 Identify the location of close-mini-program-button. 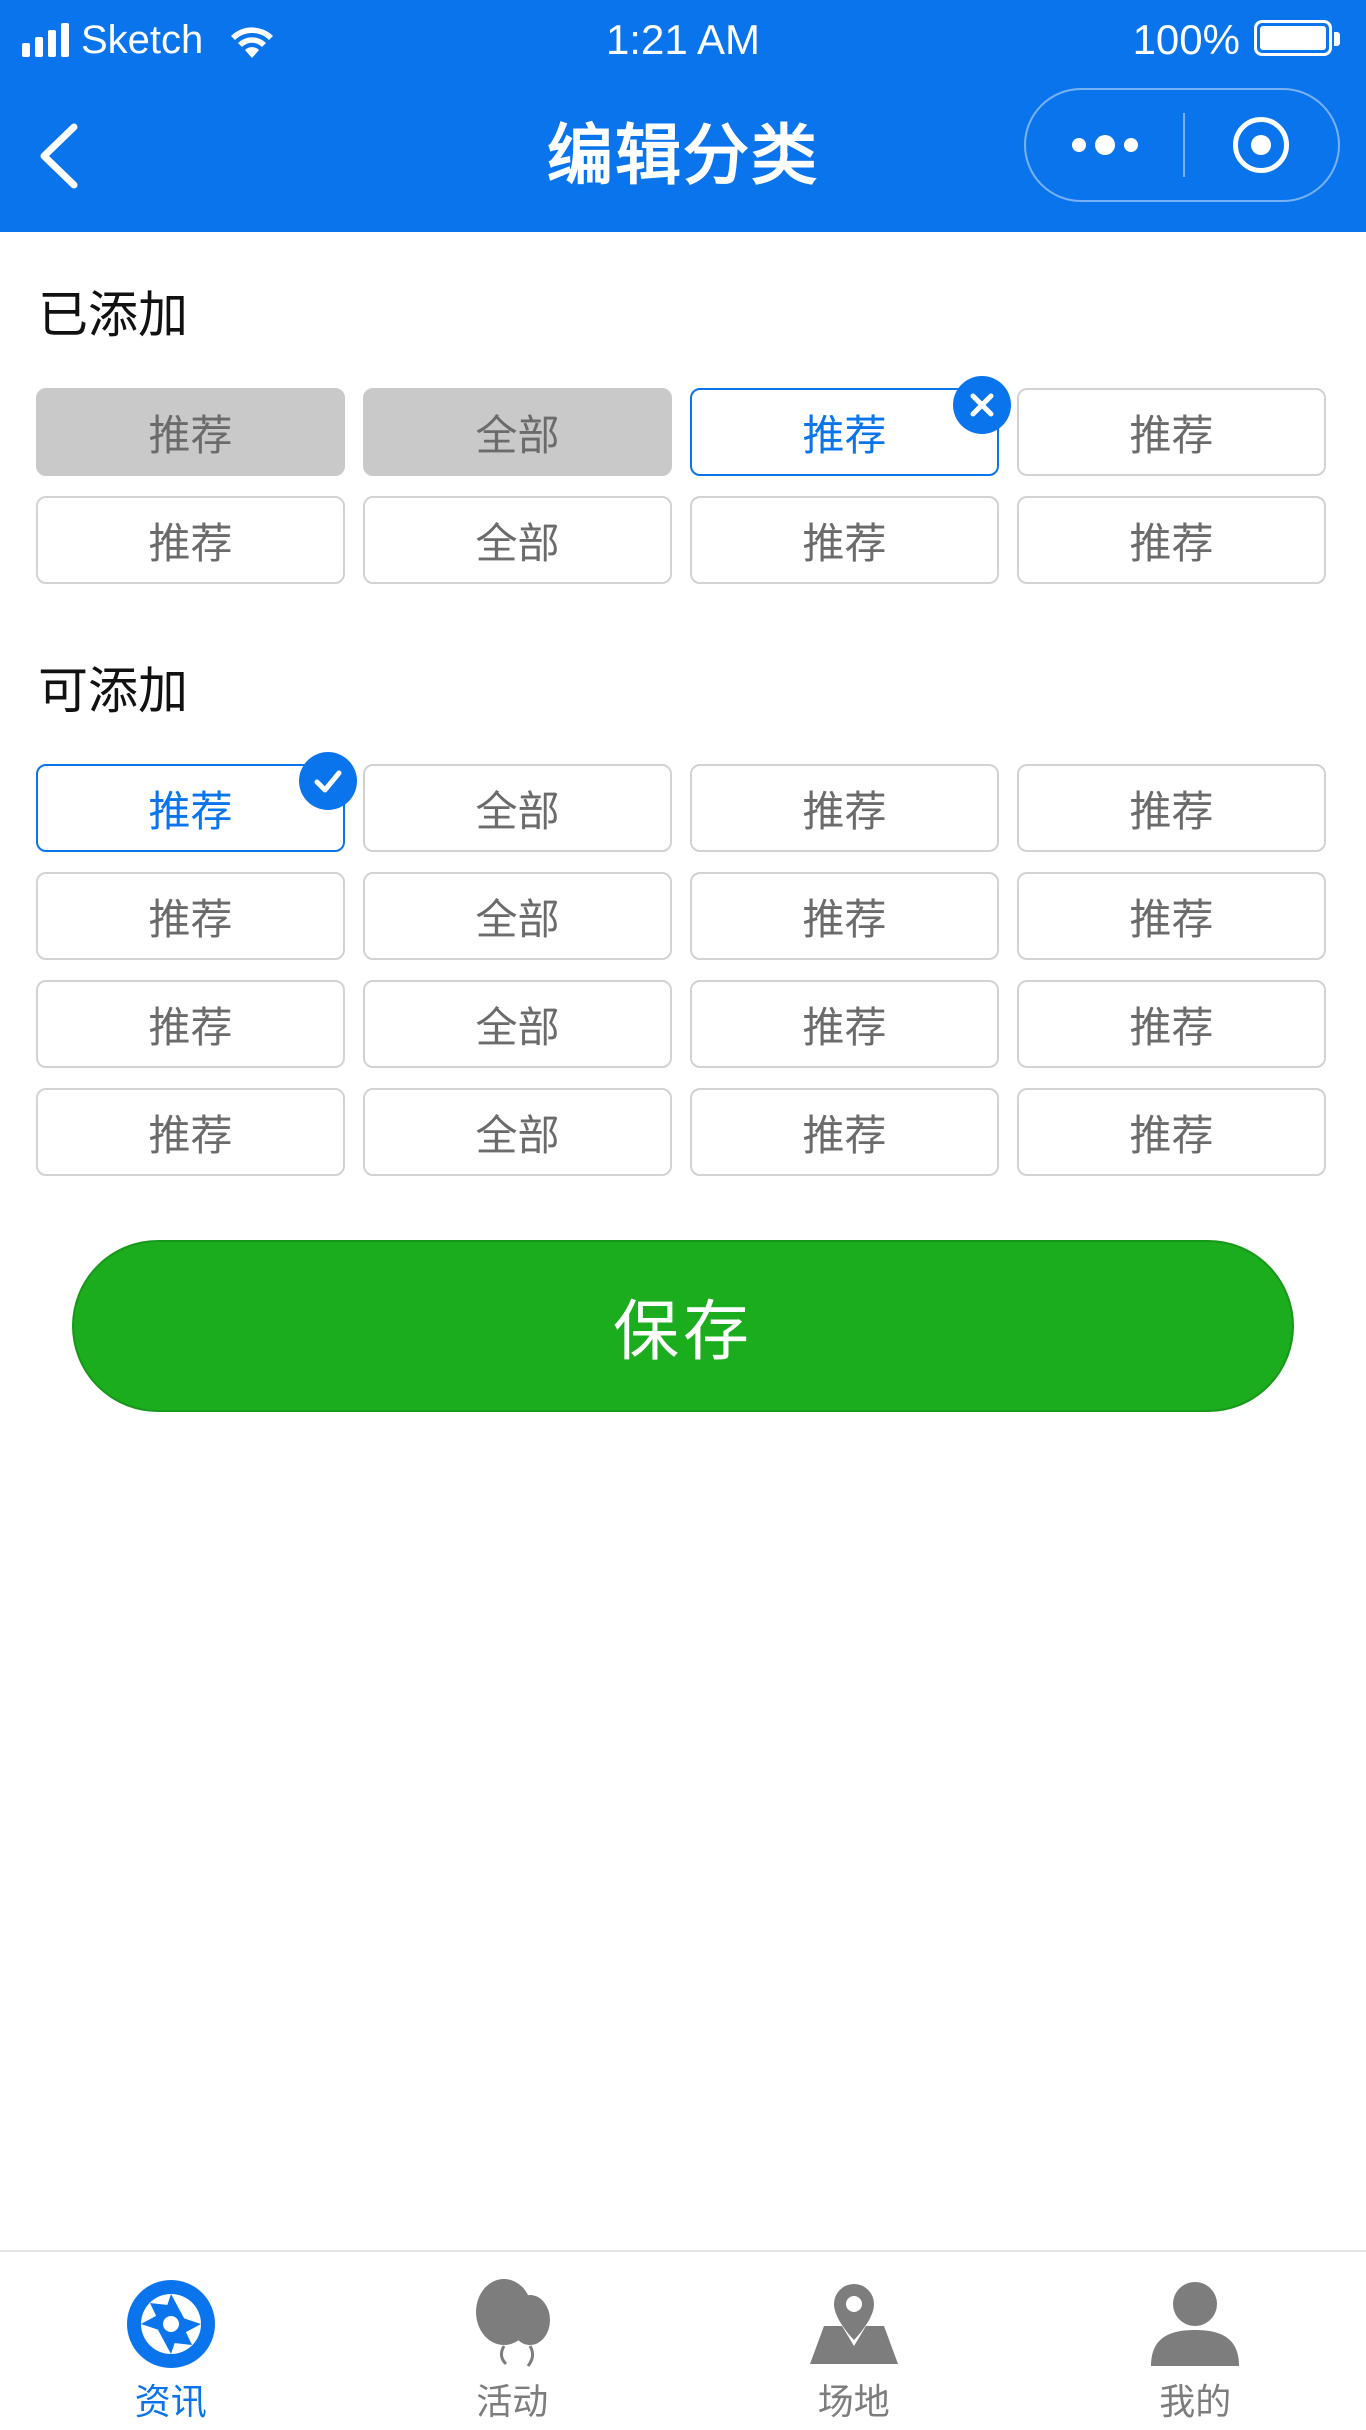
(1261, 145).